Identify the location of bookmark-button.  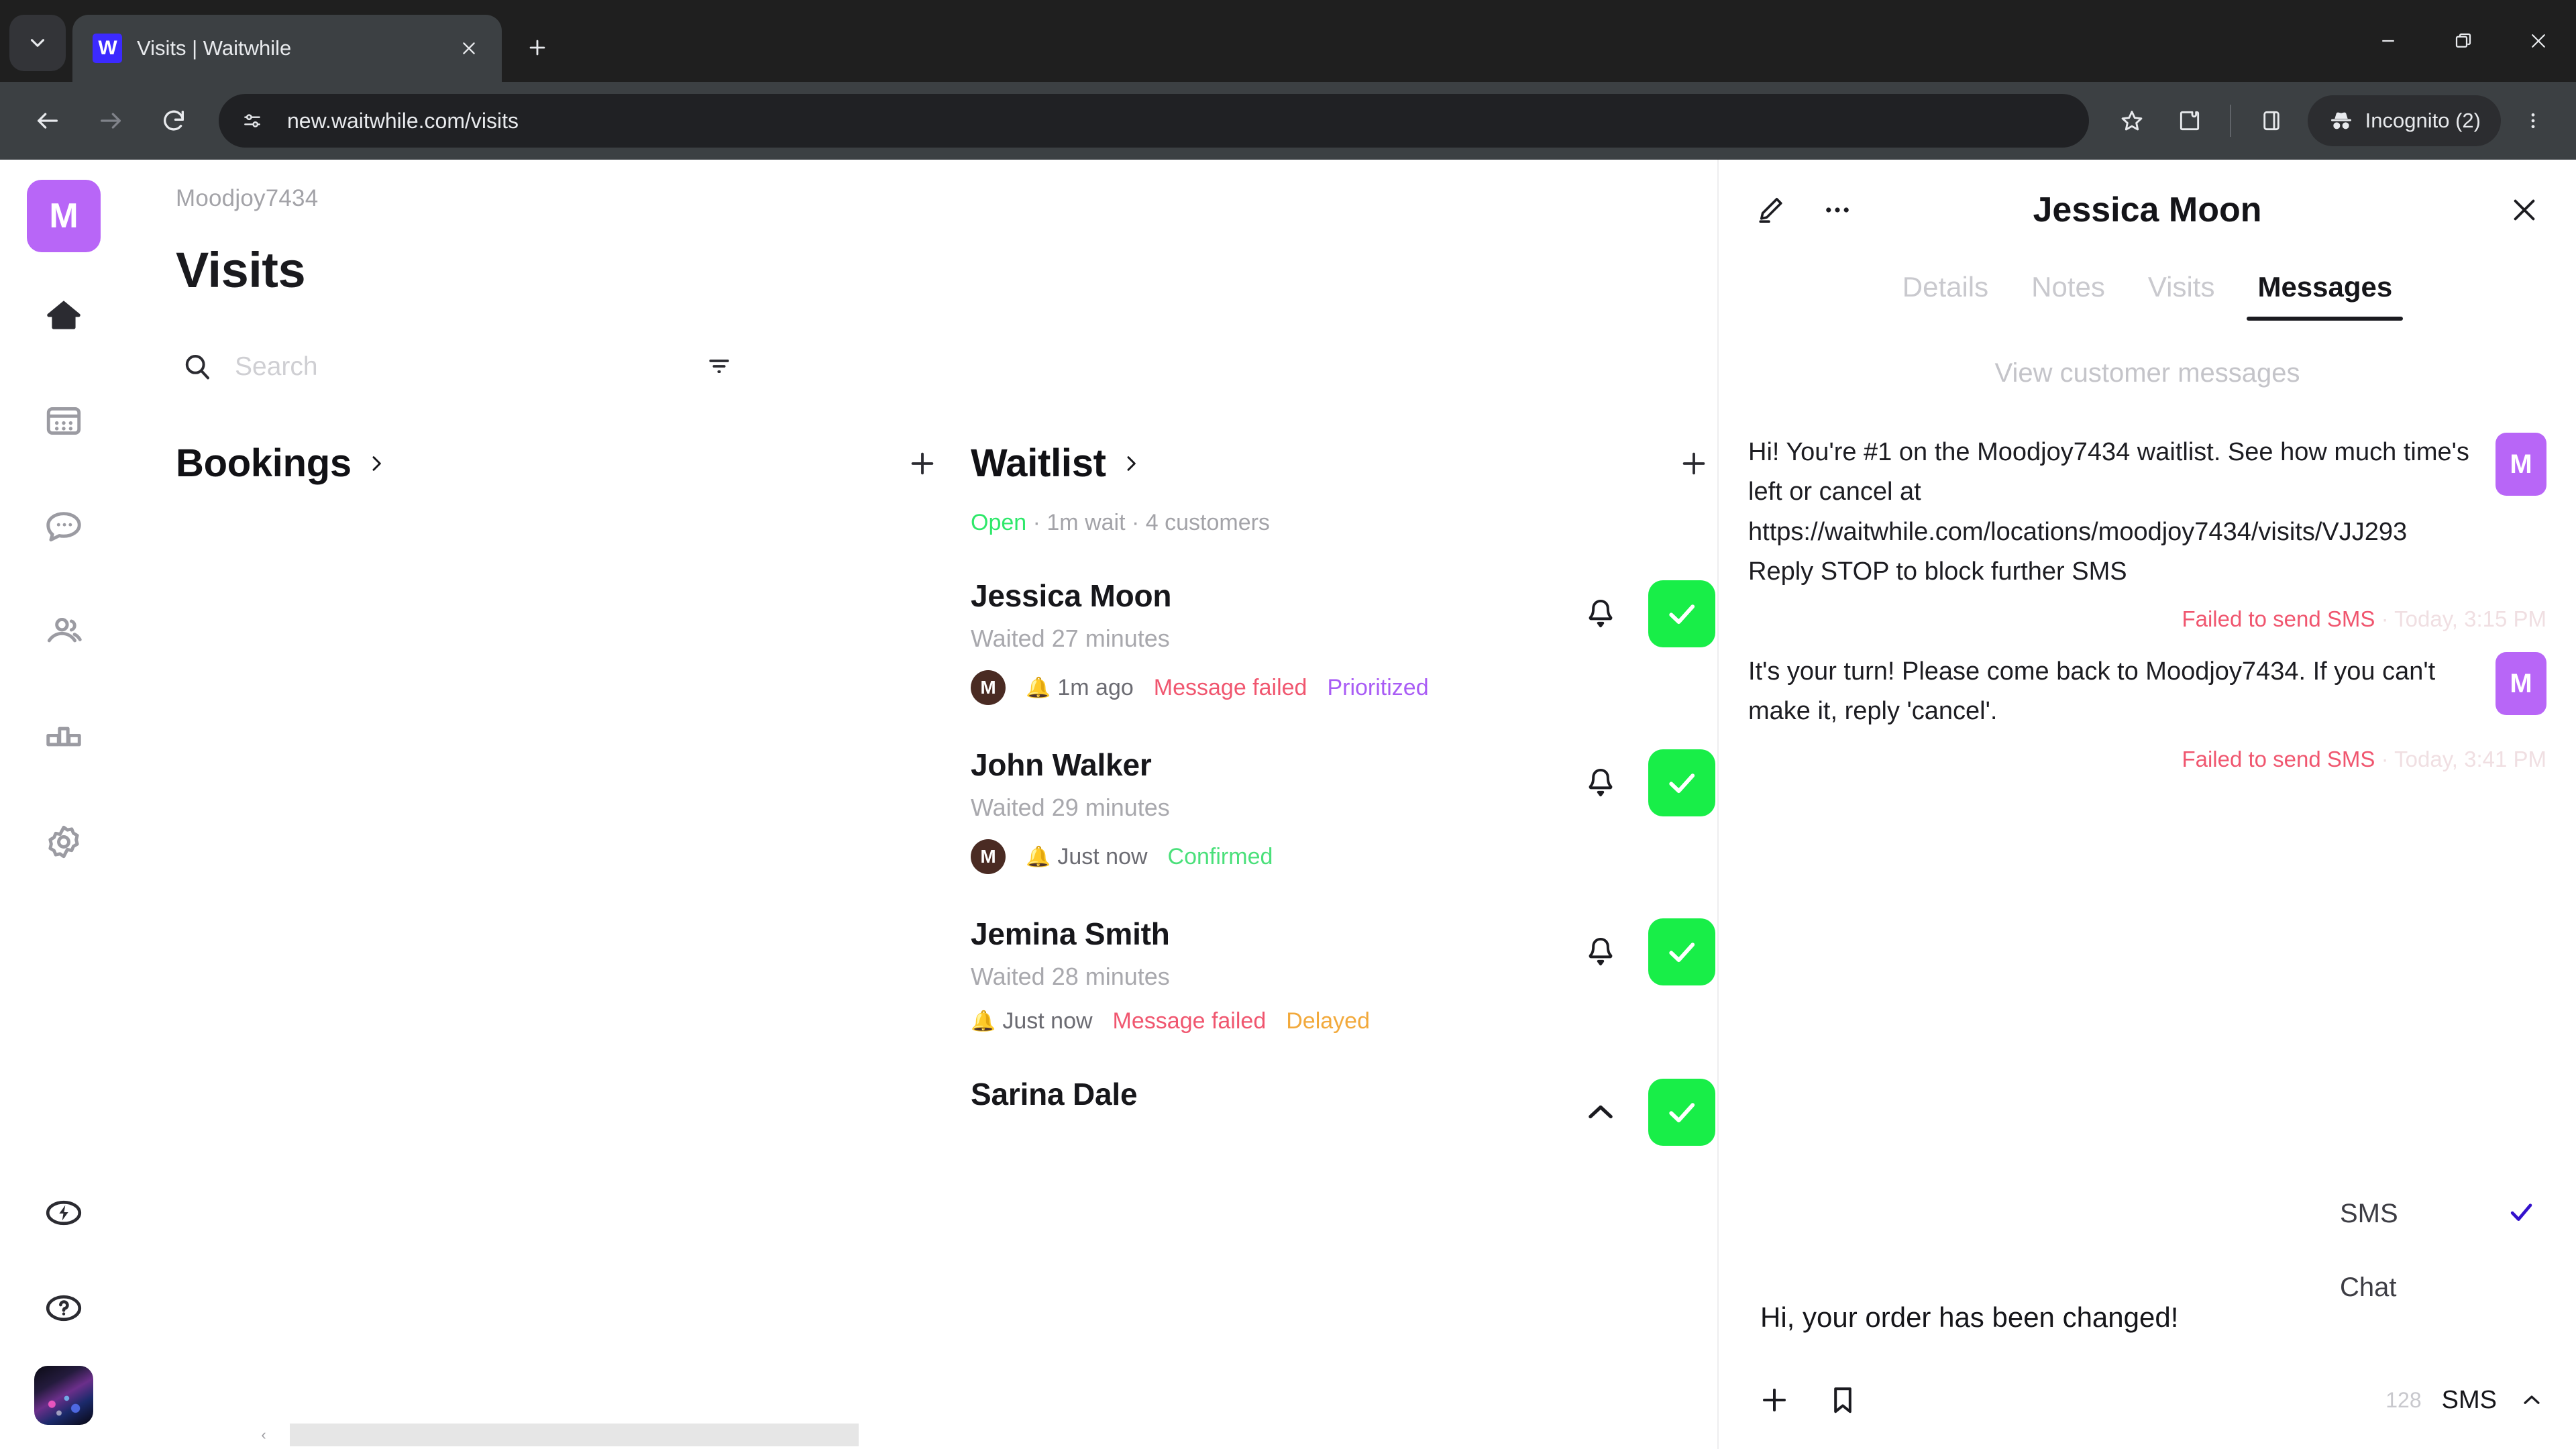
(2132, 121).